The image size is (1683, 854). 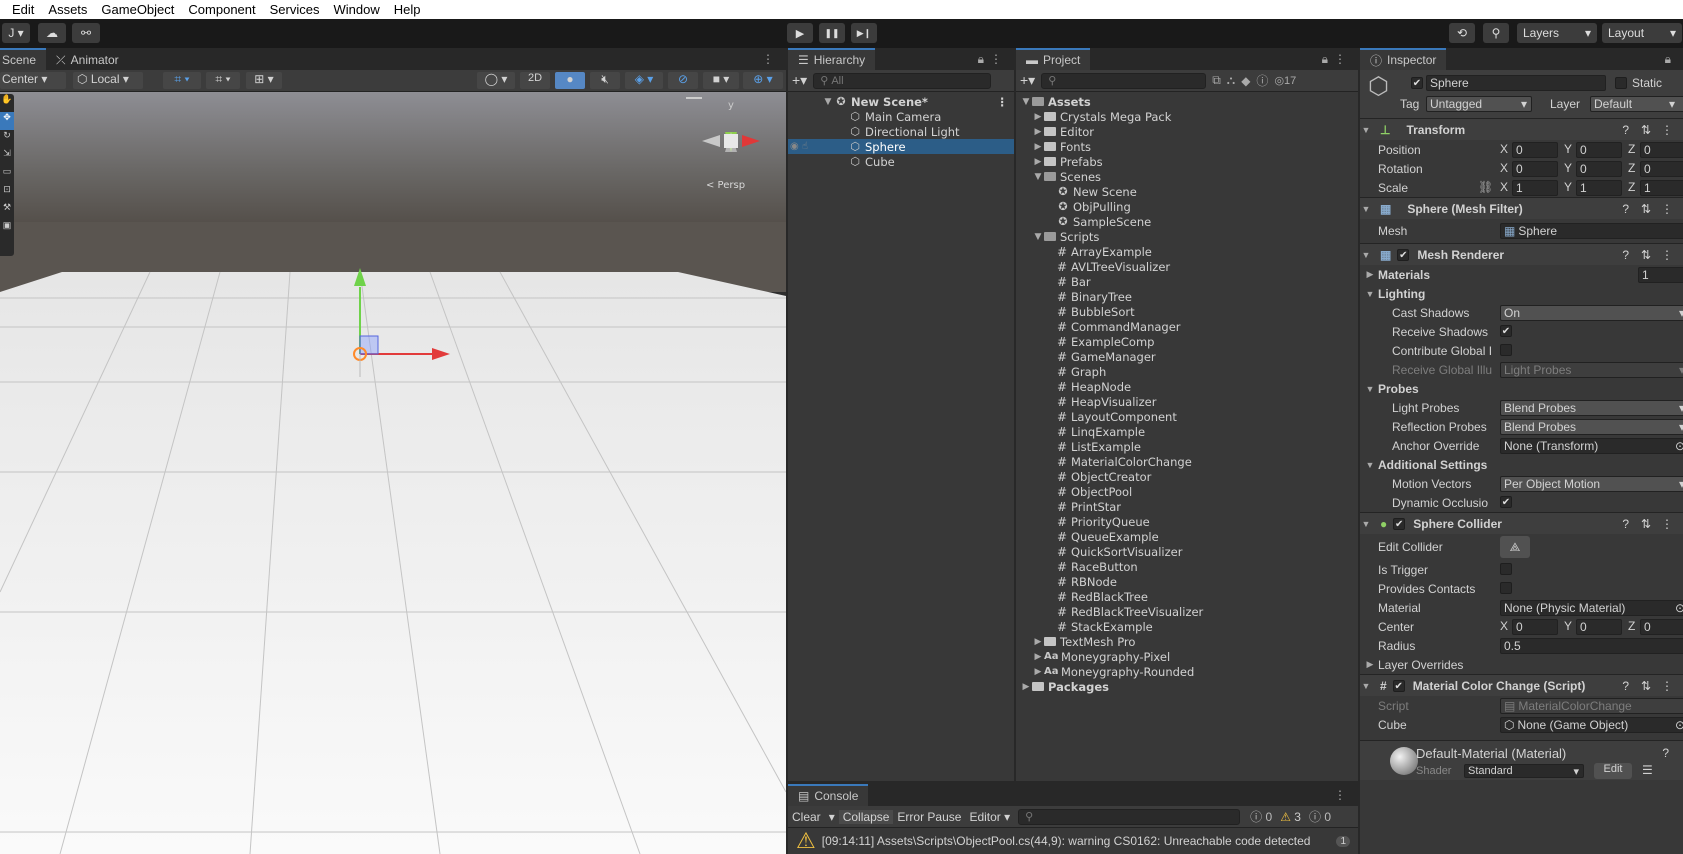 I want to click on radius-field: 0.5, so click(x=1591, y=646).